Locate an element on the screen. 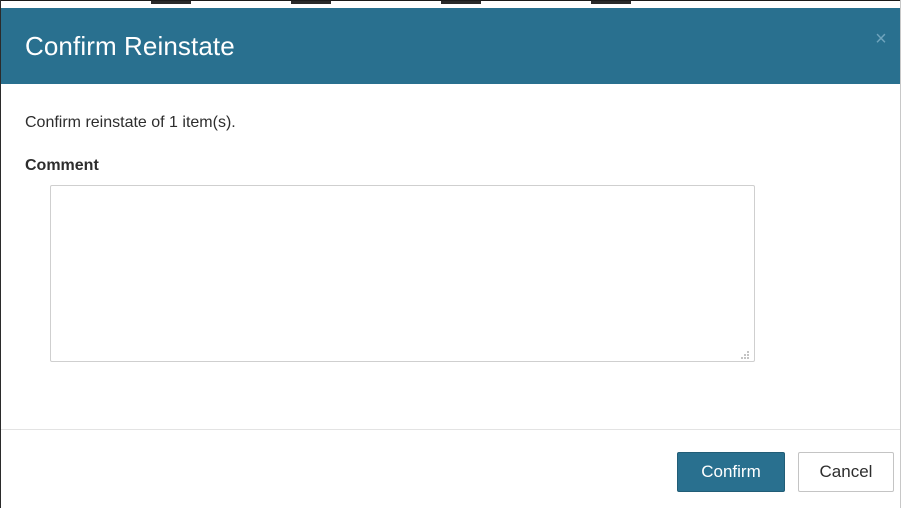  background-edge is located at coordinates (450, 4).